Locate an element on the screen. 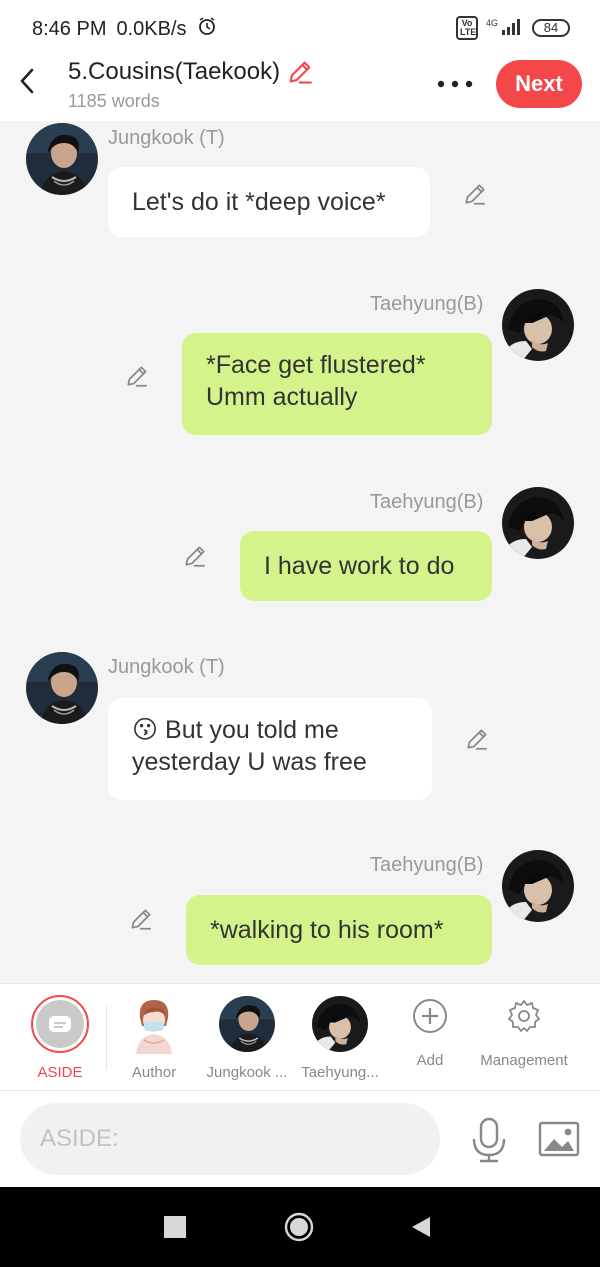 The width and height of the screenshot is (600, 1267). status-left: 8:46 PM 0.0KB/s is located at coordinates (124, 29).